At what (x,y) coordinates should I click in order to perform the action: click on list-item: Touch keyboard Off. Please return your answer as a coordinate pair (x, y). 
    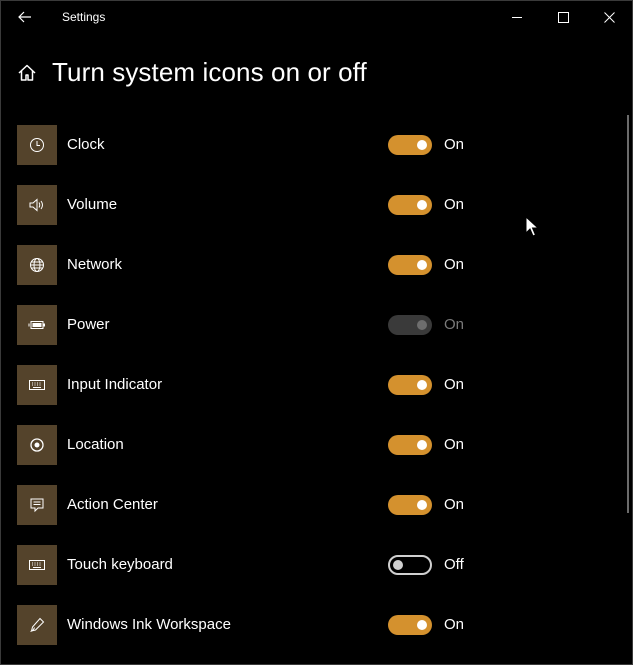
    Looking at the image, I should click on (257, 565).